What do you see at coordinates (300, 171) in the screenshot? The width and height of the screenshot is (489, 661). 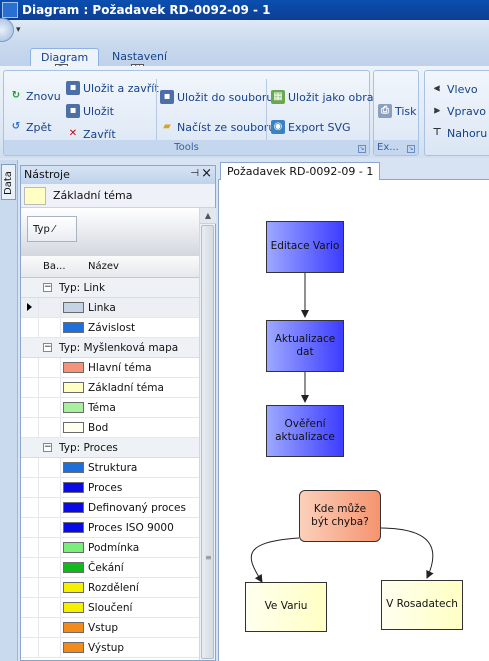 I see `document-tab: Požadavek RD-0092-09 - 1` at bounding box center [300, 171].